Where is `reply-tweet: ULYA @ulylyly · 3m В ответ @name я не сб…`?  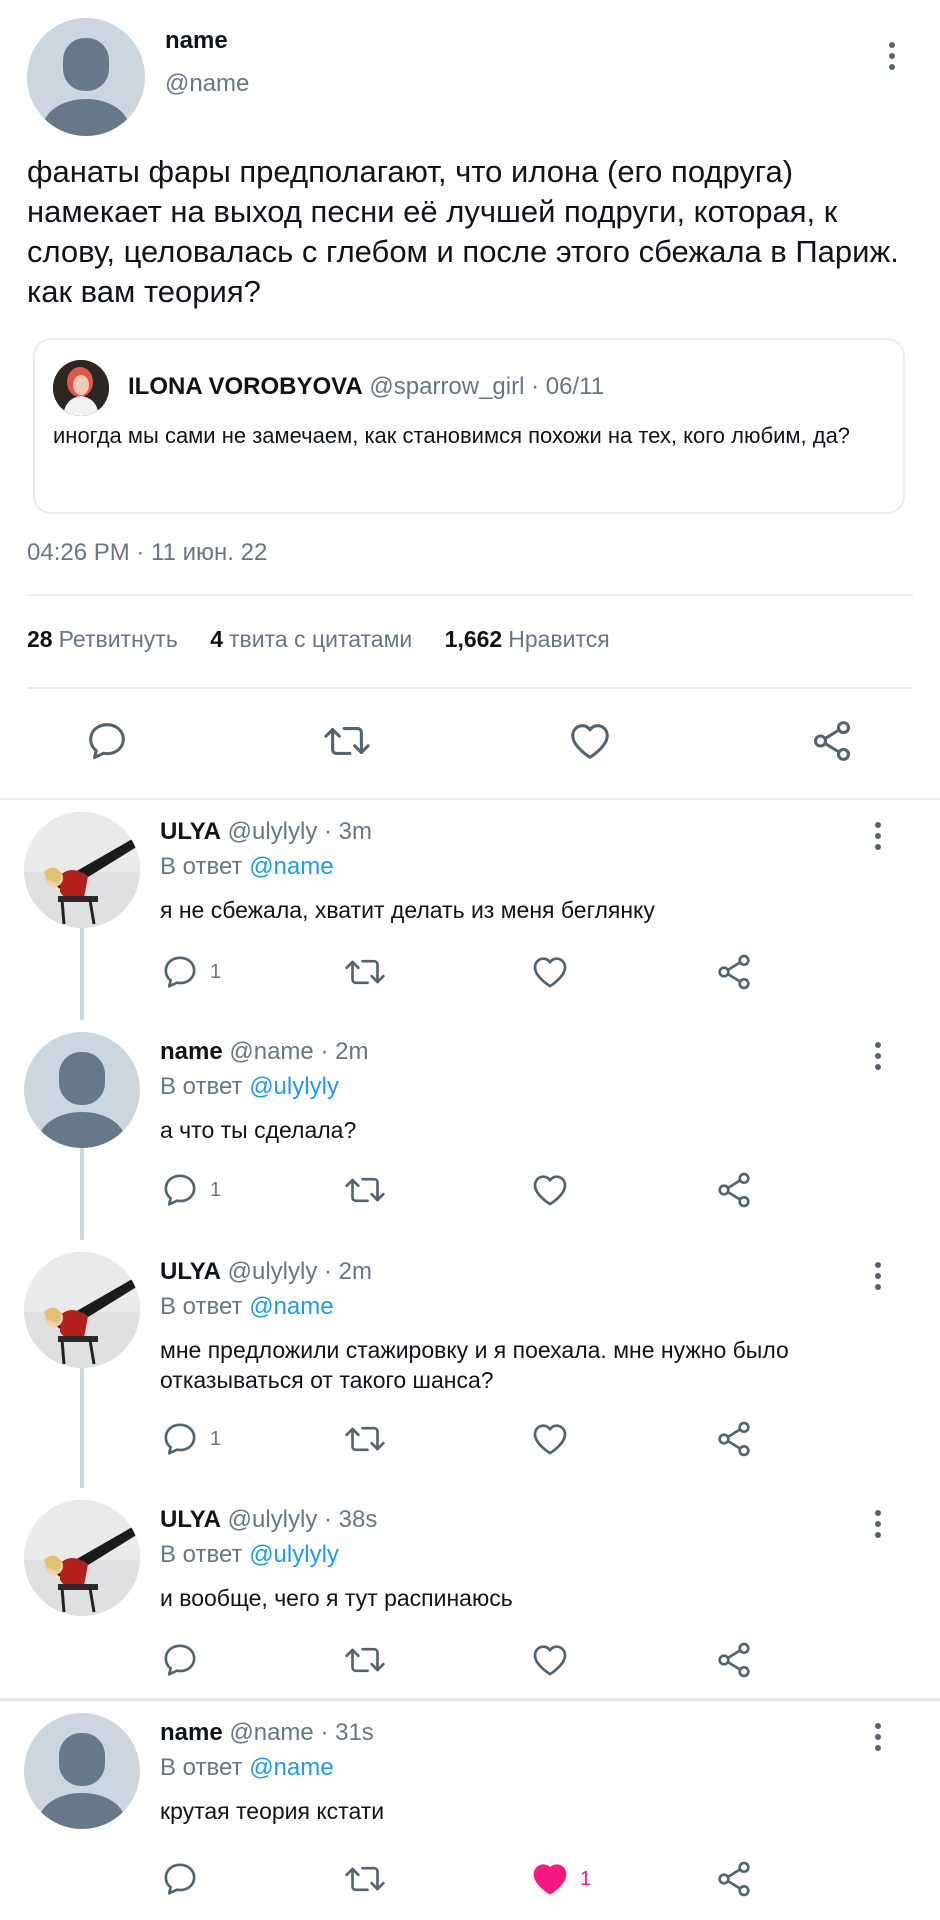 reply-tweet: ULYA @ulylyly · 3m В ответ @name я не сб… is located at coordinates (470, 910).